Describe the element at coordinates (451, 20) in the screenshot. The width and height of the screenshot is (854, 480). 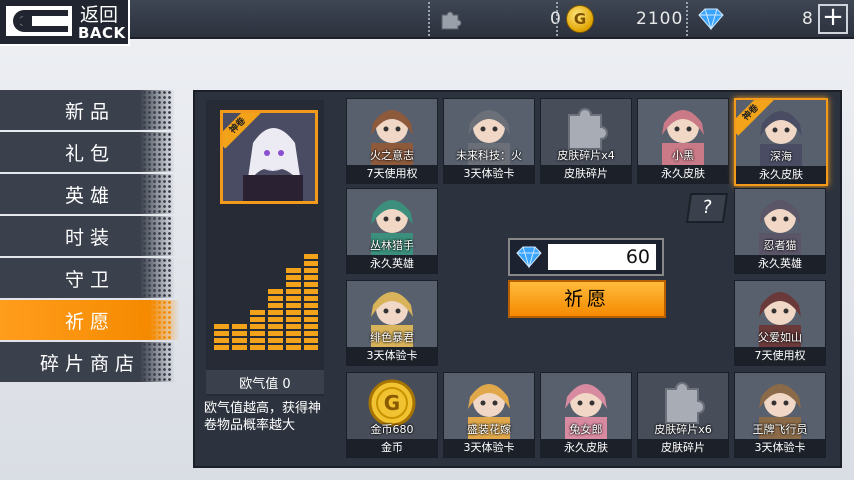
I see `puzzle-icon` at that location.